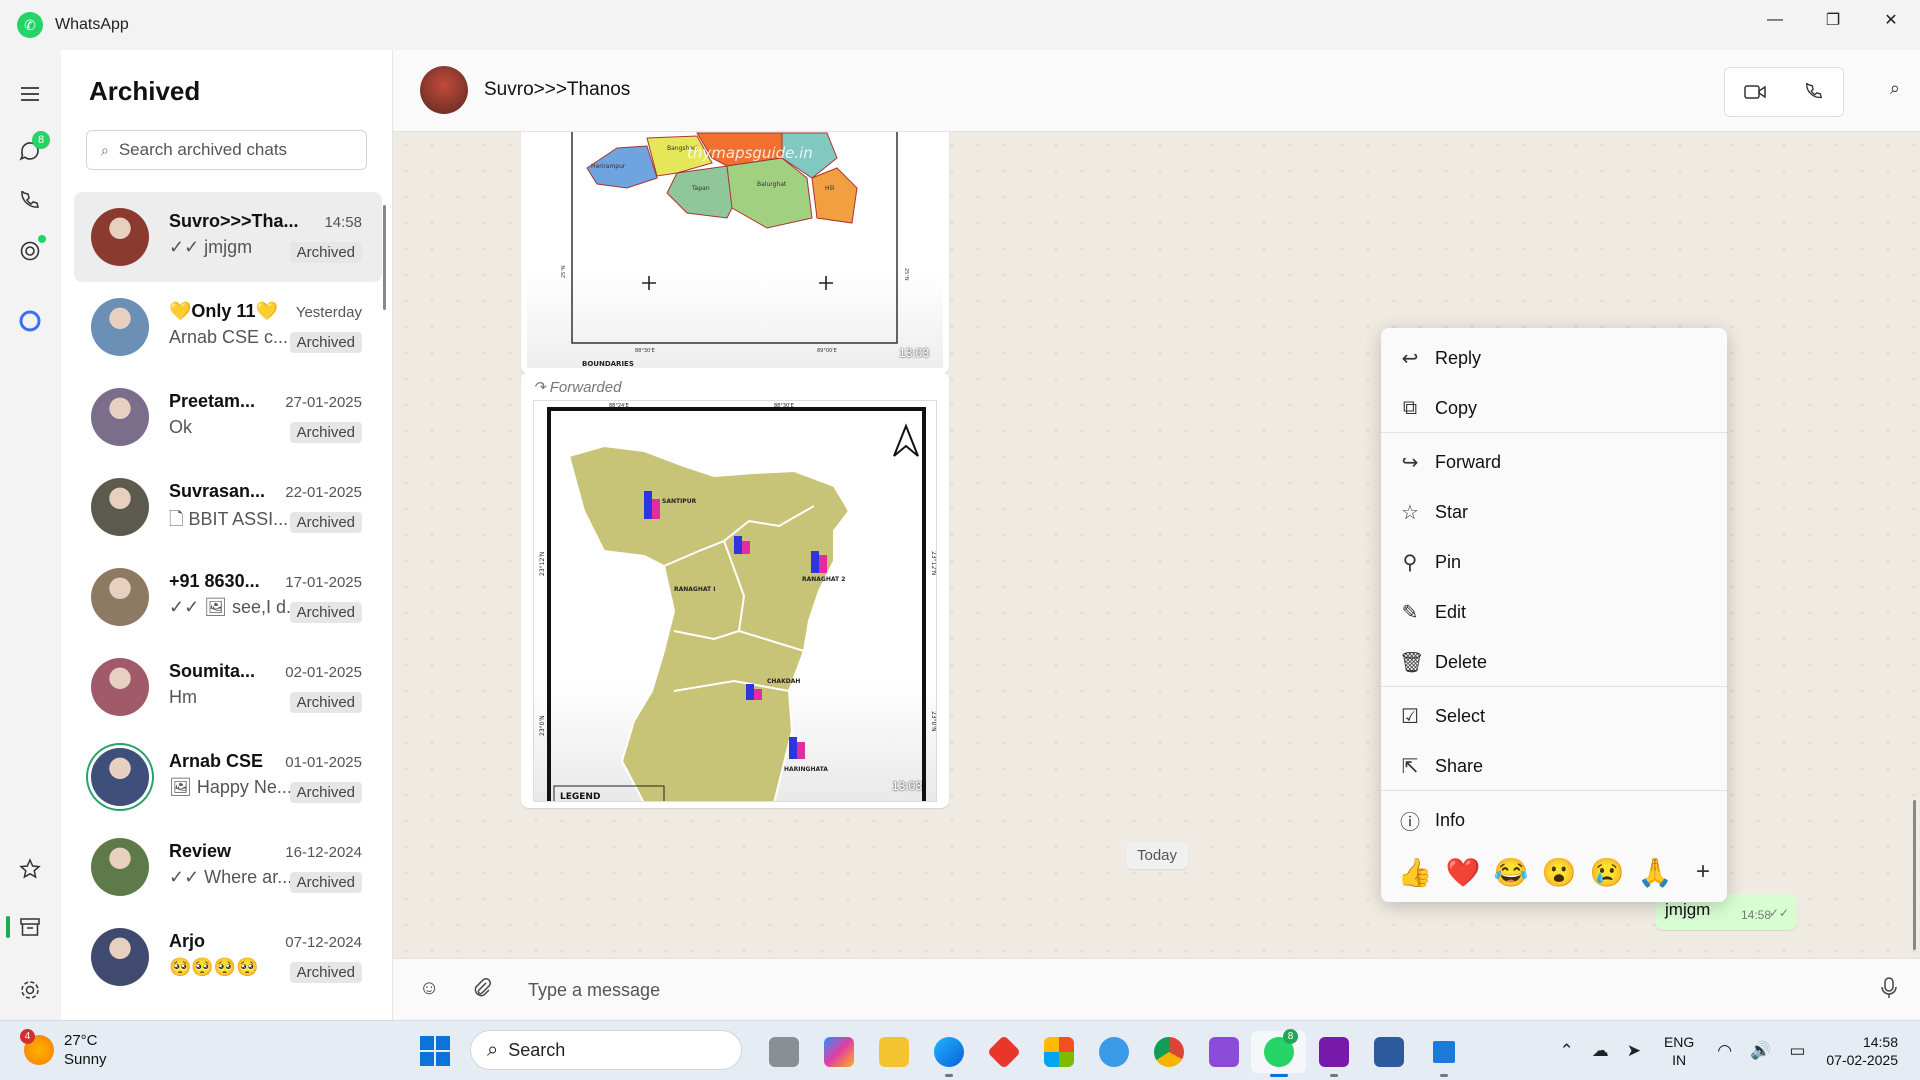 This screenshot has height=1080, width=1920. Describe the element at coordinates (806, 769) in the screenshot. I see `map2-label: HARINGHATA` at that location.